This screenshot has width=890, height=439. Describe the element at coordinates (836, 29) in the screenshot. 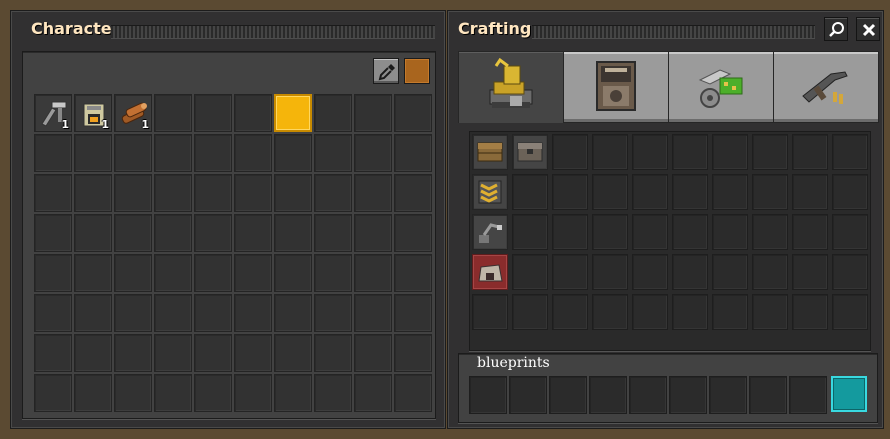

I see `search-button` at that location.